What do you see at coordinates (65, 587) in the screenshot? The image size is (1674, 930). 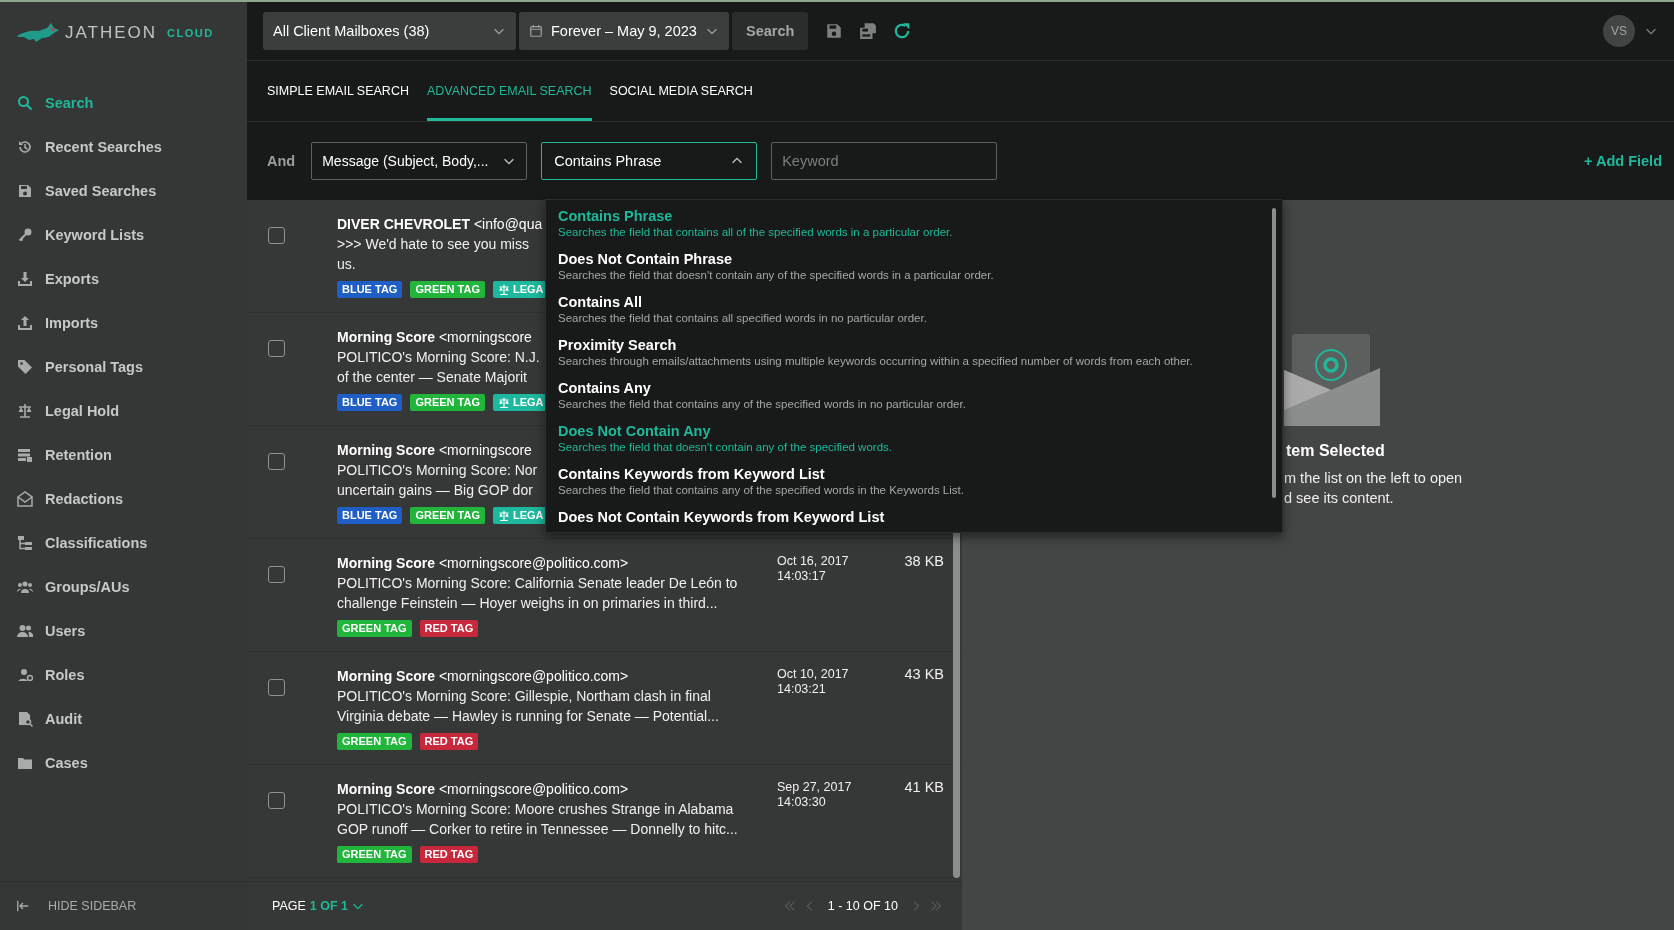 I see `sidebar-item: Groups/AUs` at bounding box center [65, 587].